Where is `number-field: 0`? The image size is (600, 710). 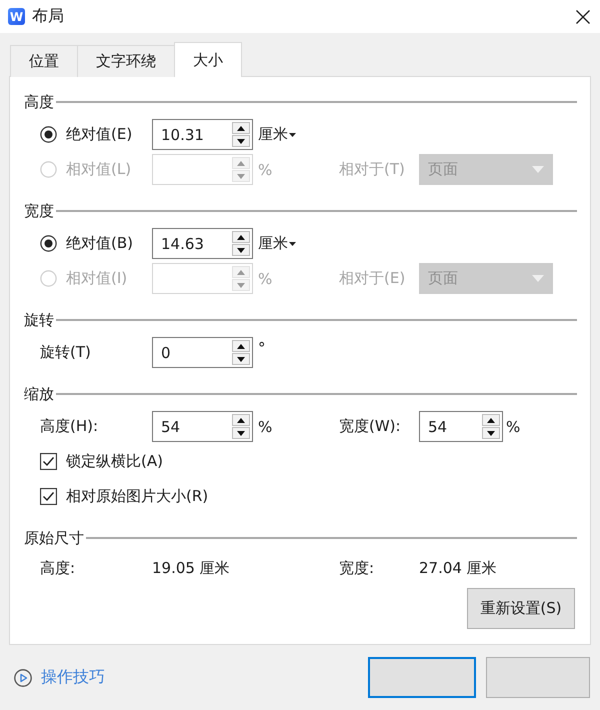
number-field: 0 is located at coordinates (202, 352).